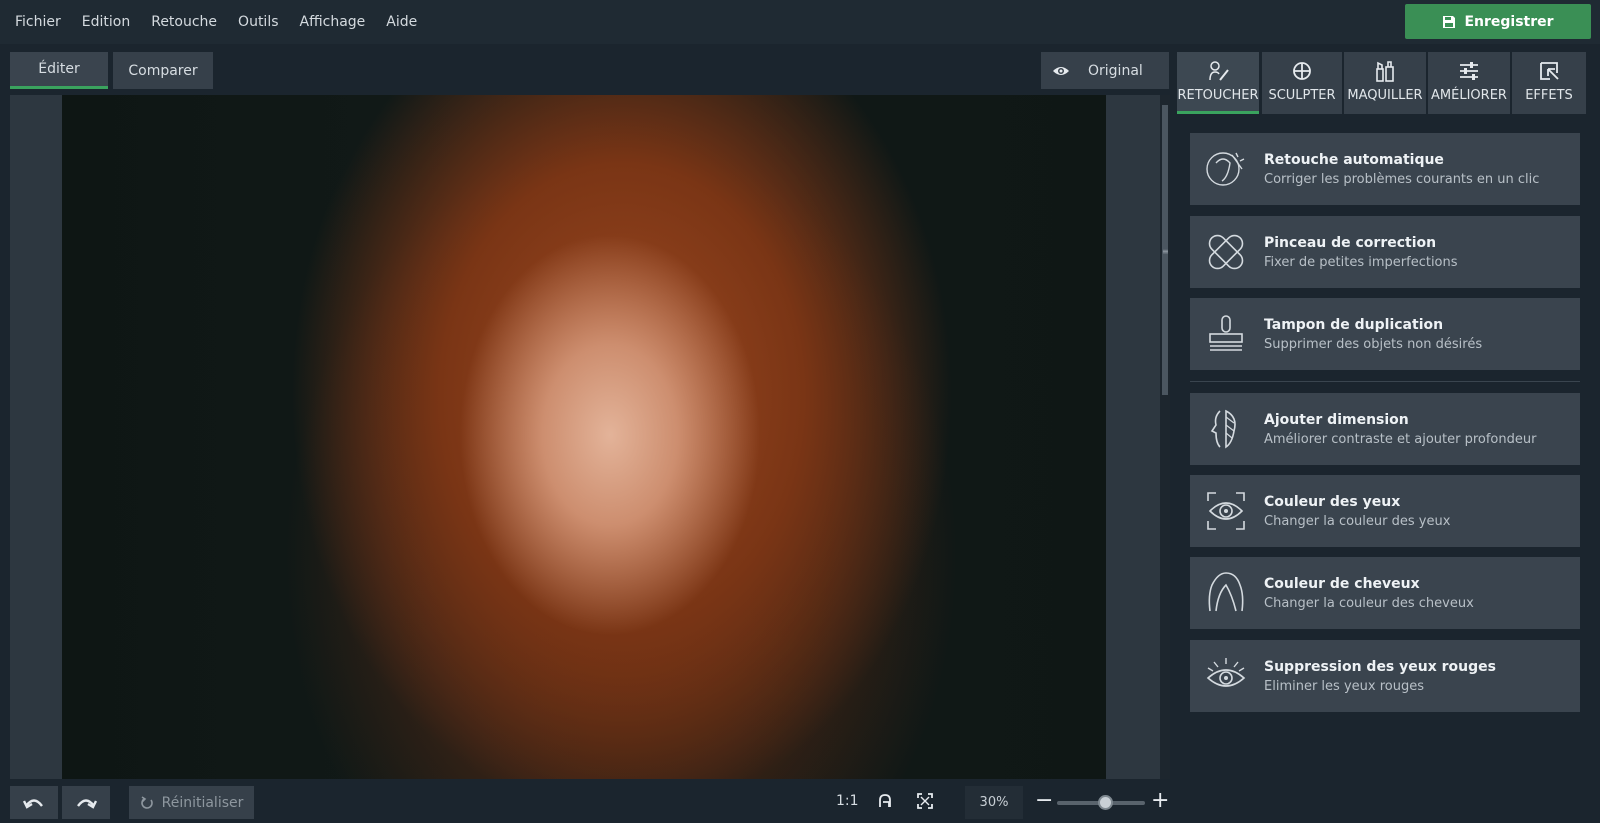 This screenshot has height=823, width=1600. What do you see at coordinates (1226, 676) in the screenshot?
I see `red-eye-icon` at bounding box center [1226, 676].